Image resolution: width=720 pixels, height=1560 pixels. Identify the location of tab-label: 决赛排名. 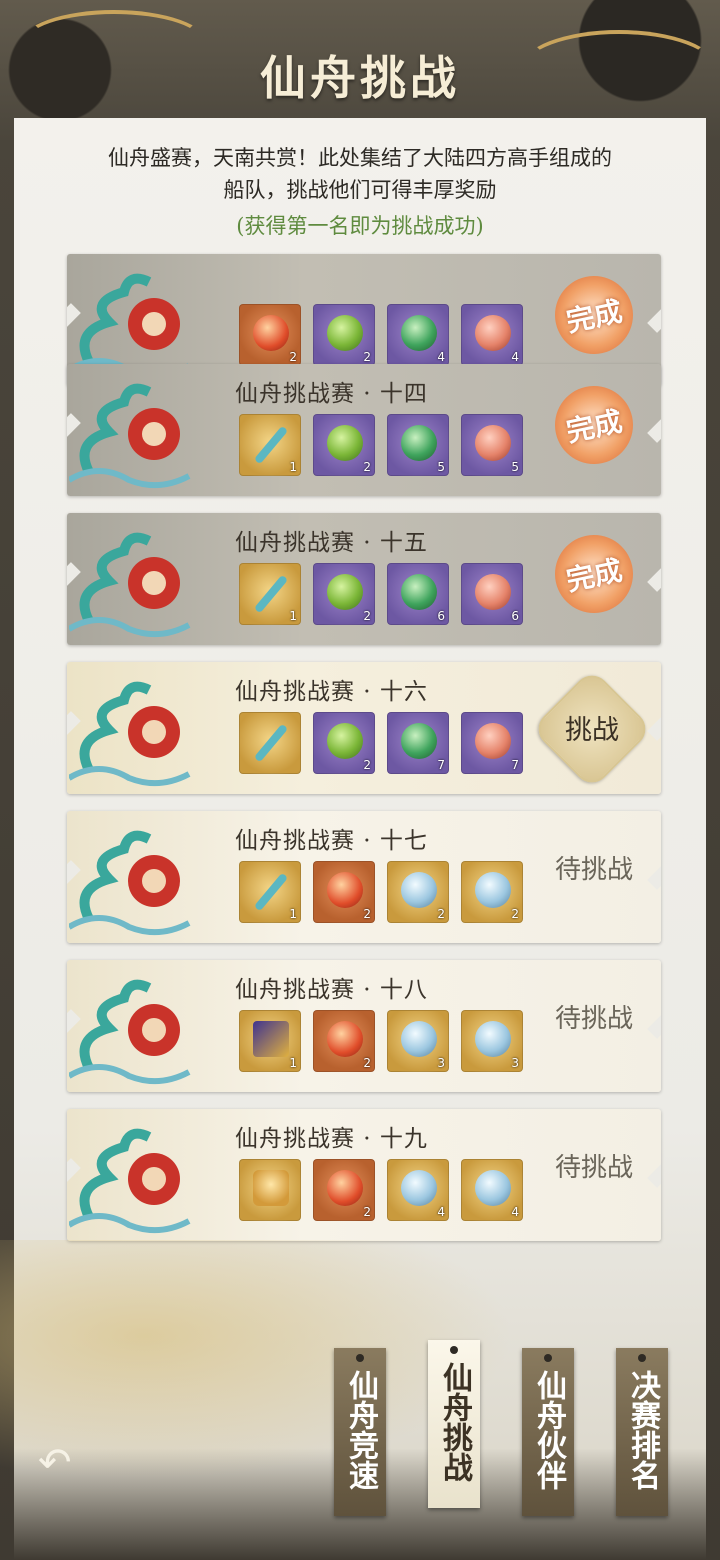
(642, 1430).